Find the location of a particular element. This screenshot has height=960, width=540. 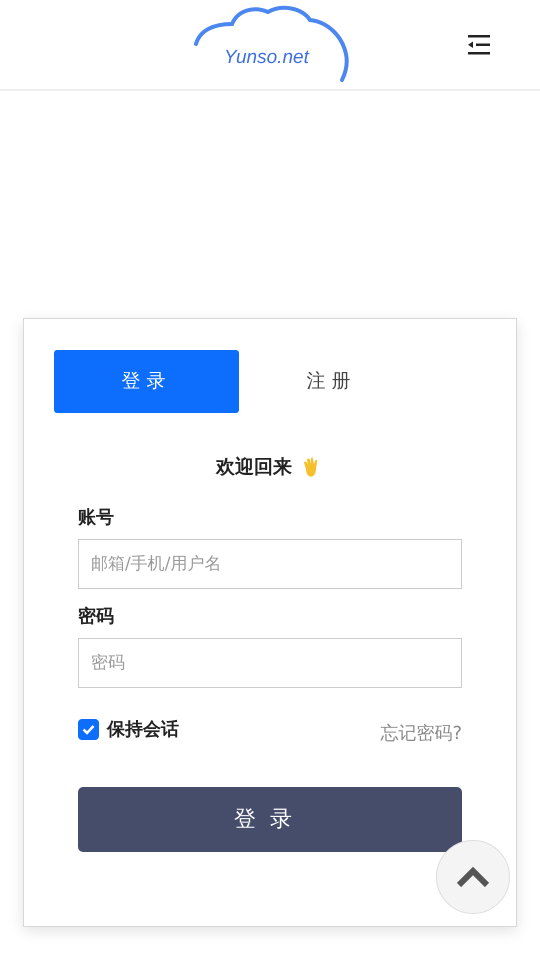

input-field: 密码 is located at coordinates (270, 663).